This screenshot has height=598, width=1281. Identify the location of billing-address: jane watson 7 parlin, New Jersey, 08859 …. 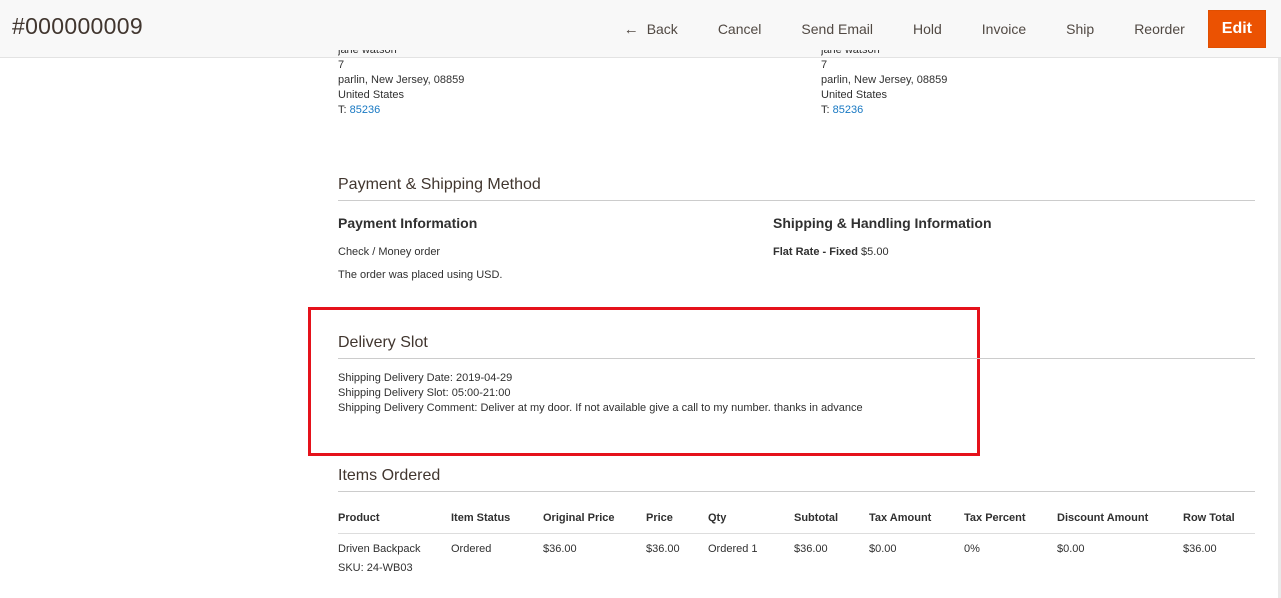
(401, 84).